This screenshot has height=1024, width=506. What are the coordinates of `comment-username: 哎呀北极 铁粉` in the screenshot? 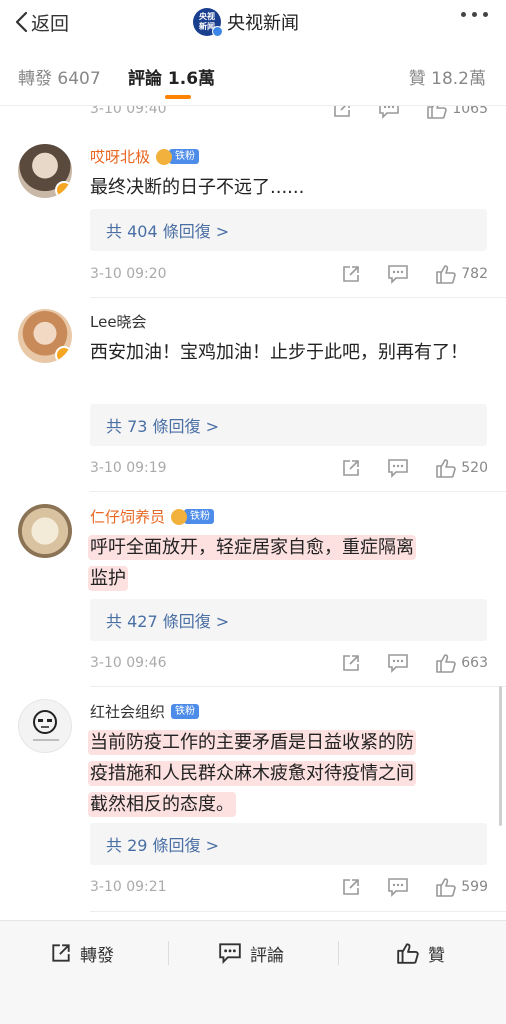 It's located at (145, 156).